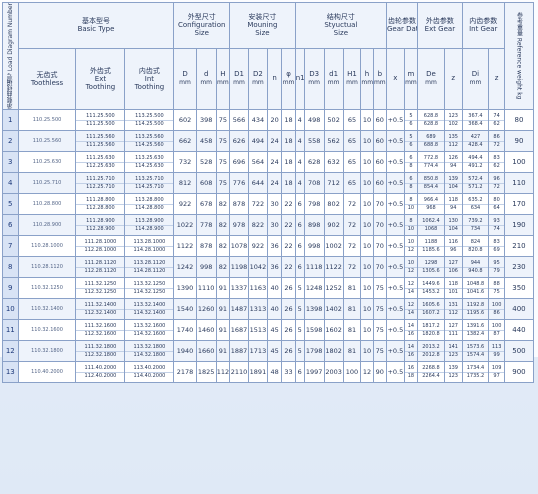 The height and width of the screenshot is (494, 538). I want to click on module: 16 18, so click(411, 372).